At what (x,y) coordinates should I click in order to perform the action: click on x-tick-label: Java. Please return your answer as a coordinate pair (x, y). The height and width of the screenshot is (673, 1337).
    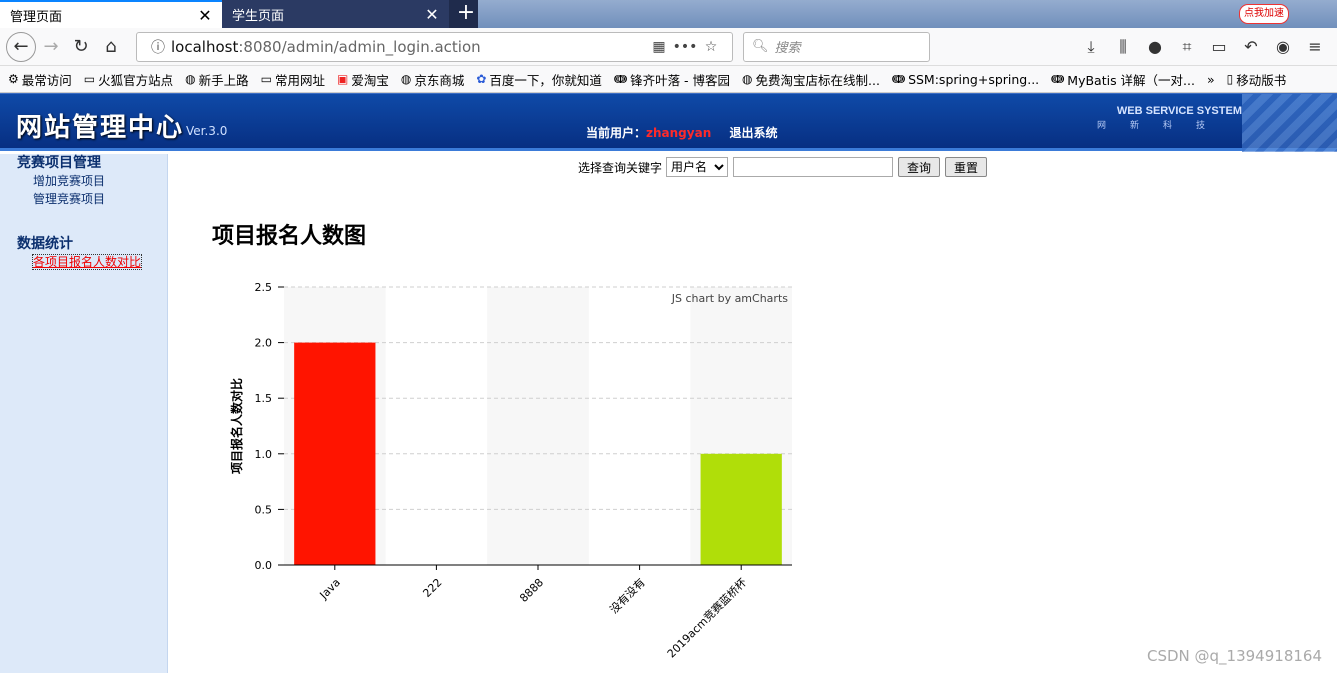
    Looking at the image, I should click on (330, 589).